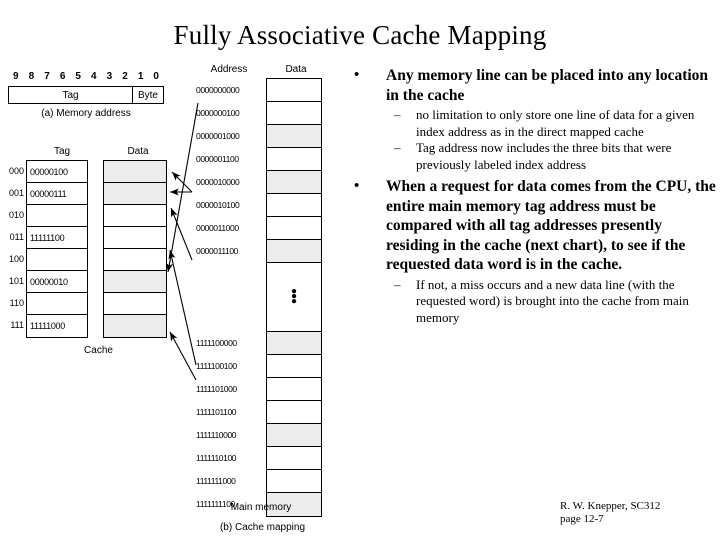 The width and height of the screenshot is (720, 540). I want to click on vertical-ellipsis-icon: • • •, so click(294, 297).